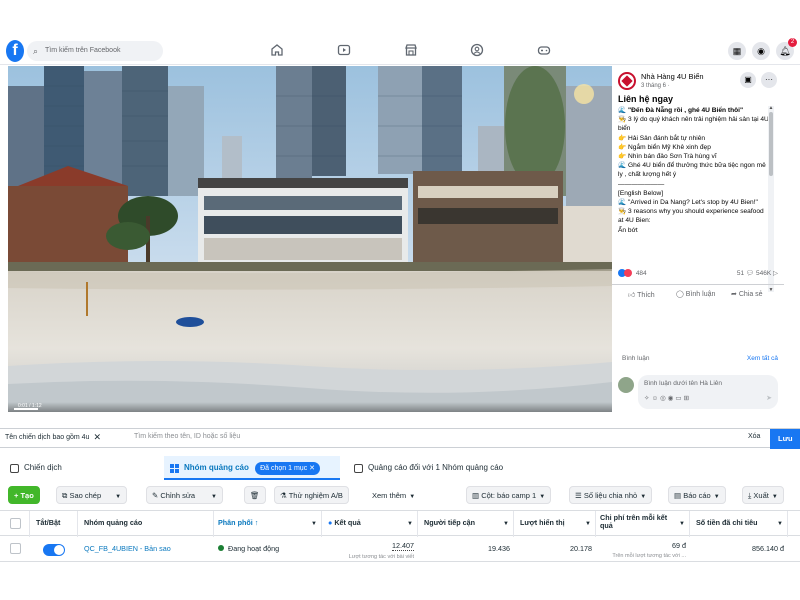  I want to click on select-all-checkbox, so click(15, 523).